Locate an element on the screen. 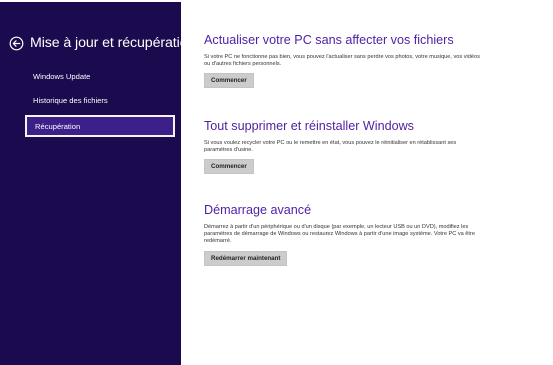 The image size is (553, 365). back-arrow-icon is located at coordinates (16, 43).